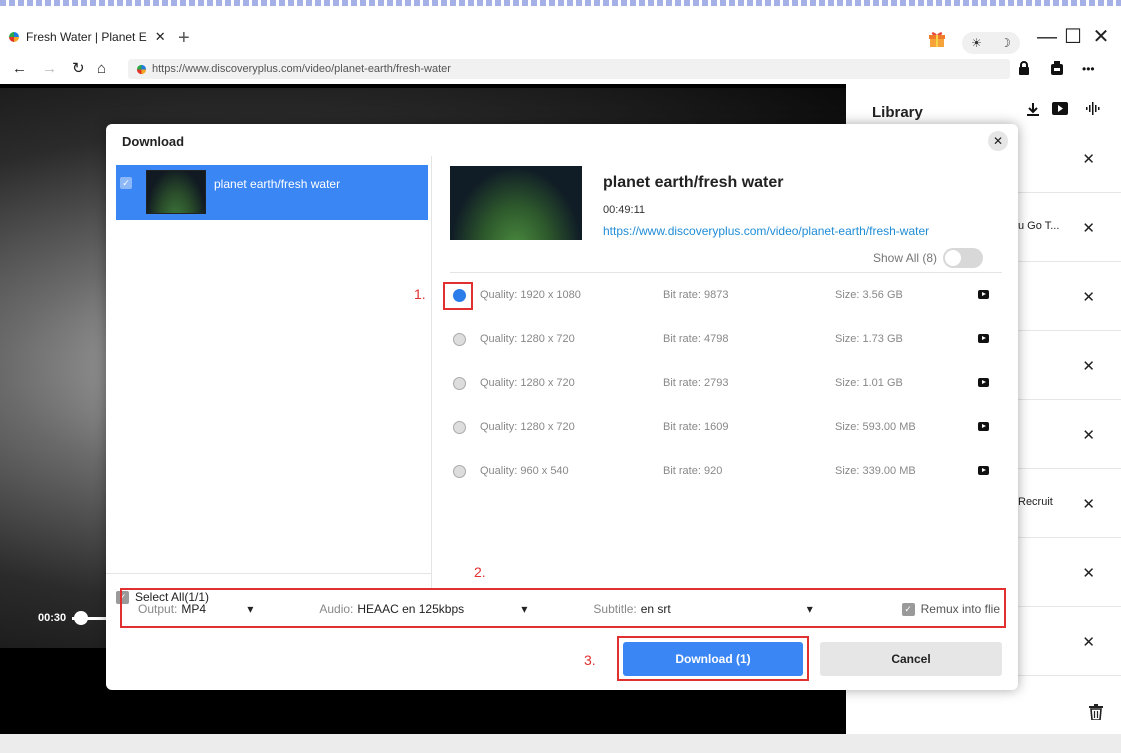 The width and height of the screenshot is (1121, 753). I want to click on item-checkbox: ✓, so click(126, 183).